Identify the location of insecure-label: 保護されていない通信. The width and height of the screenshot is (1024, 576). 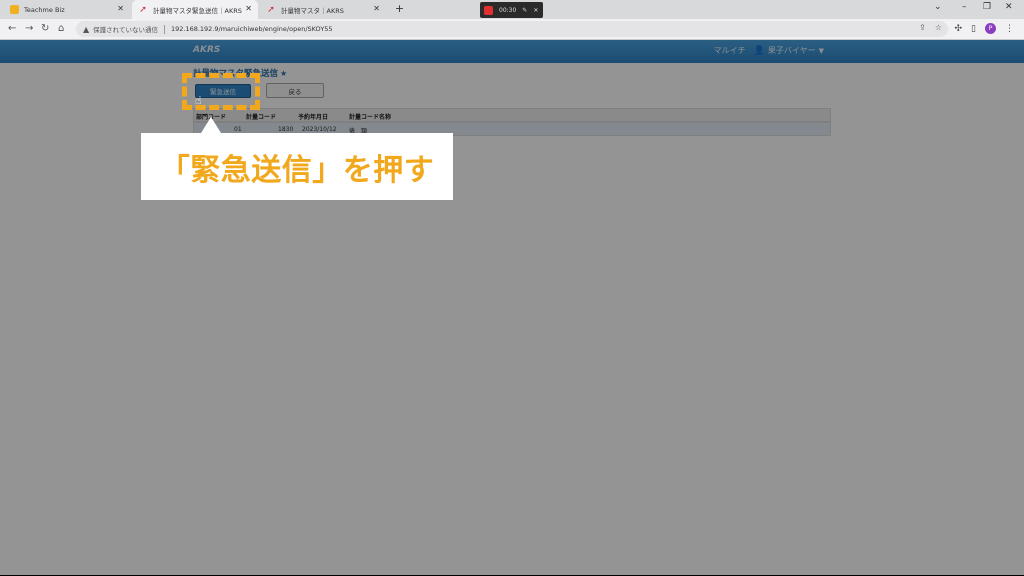
(125, 30).